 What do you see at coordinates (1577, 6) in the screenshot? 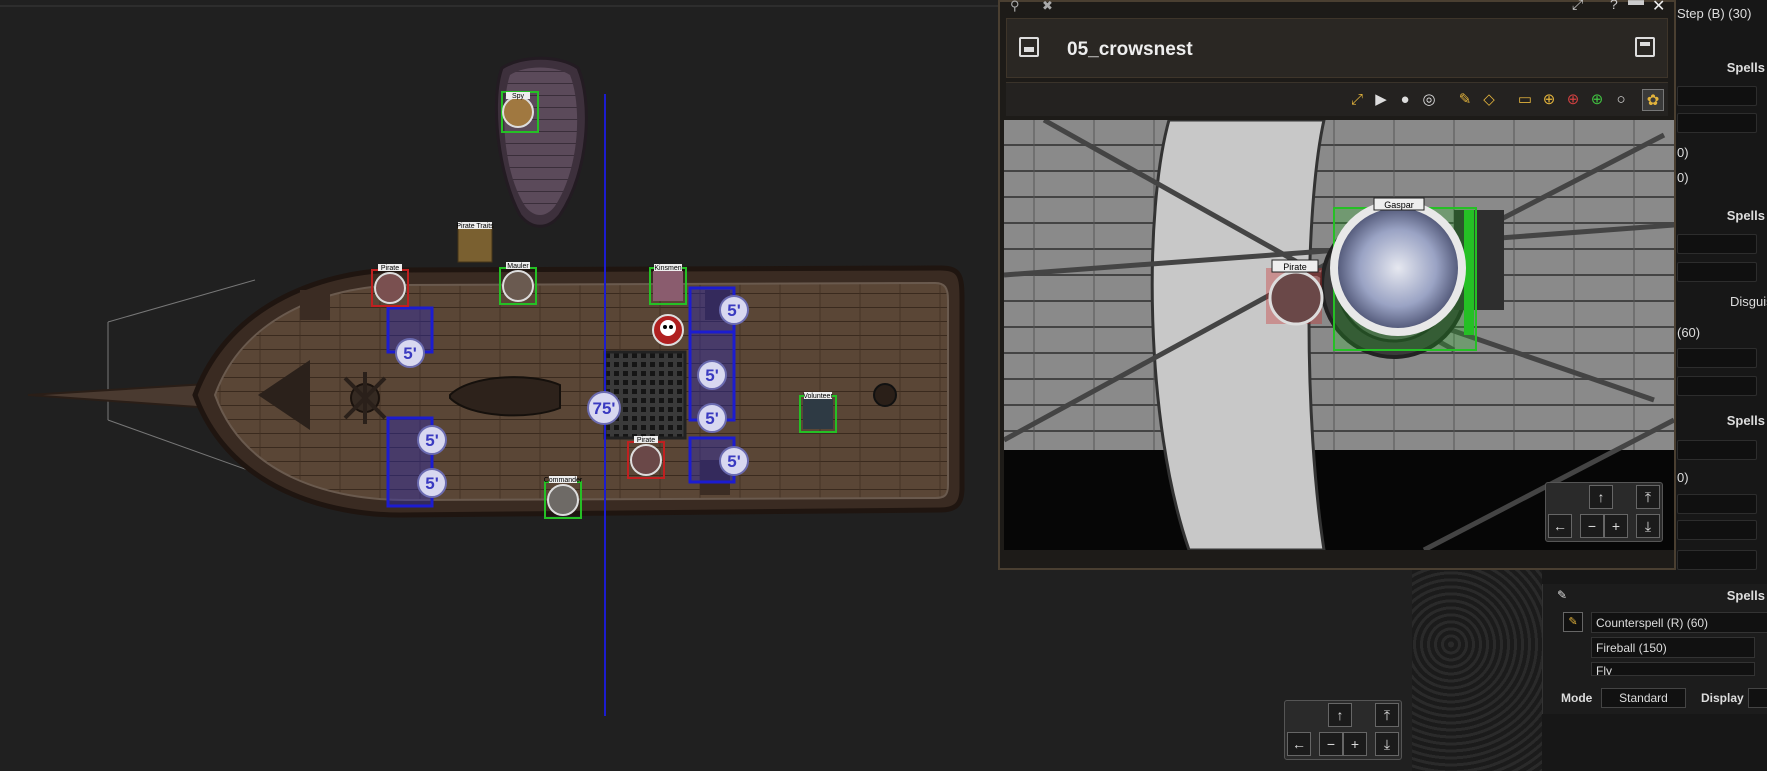
I see `expand-icon: ⤢` at bounding box center [1577, 6].